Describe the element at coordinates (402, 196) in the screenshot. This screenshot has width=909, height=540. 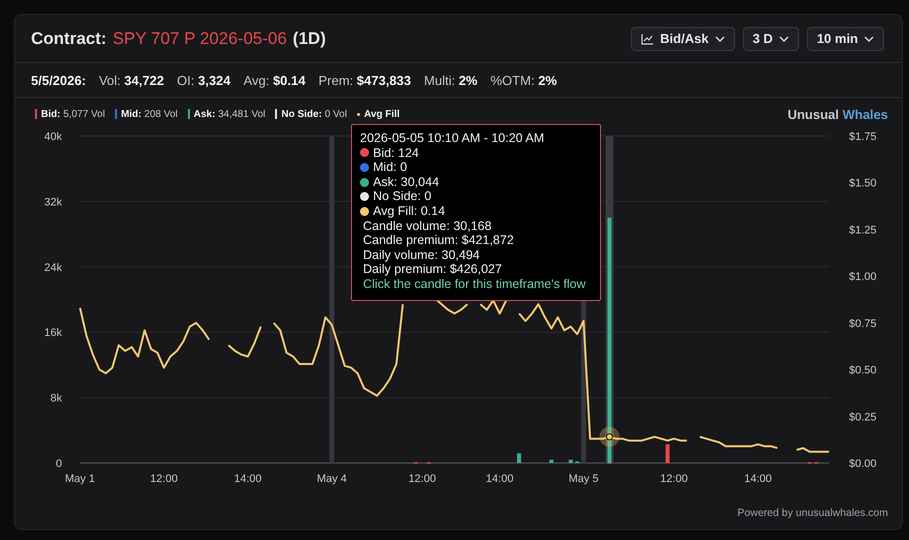
I see `tooltip-value: No Side: 0` at that location.